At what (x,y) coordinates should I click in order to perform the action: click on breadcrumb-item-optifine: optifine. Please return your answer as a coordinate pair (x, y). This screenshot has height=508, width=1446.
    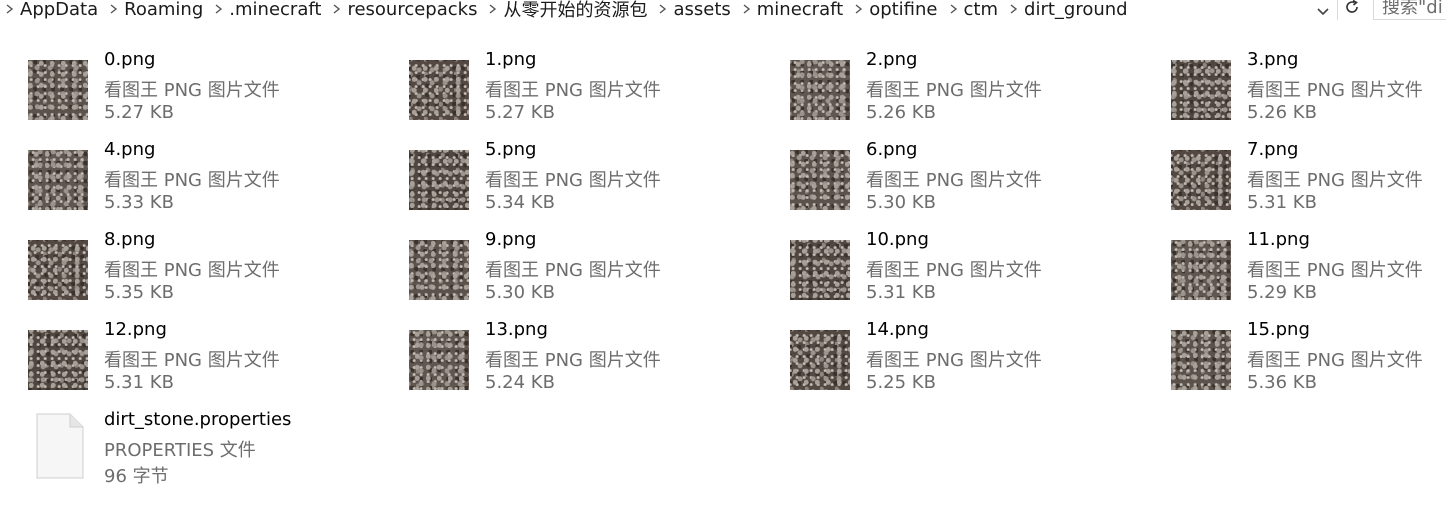
    Looking at the image, I should click on (906, 10).